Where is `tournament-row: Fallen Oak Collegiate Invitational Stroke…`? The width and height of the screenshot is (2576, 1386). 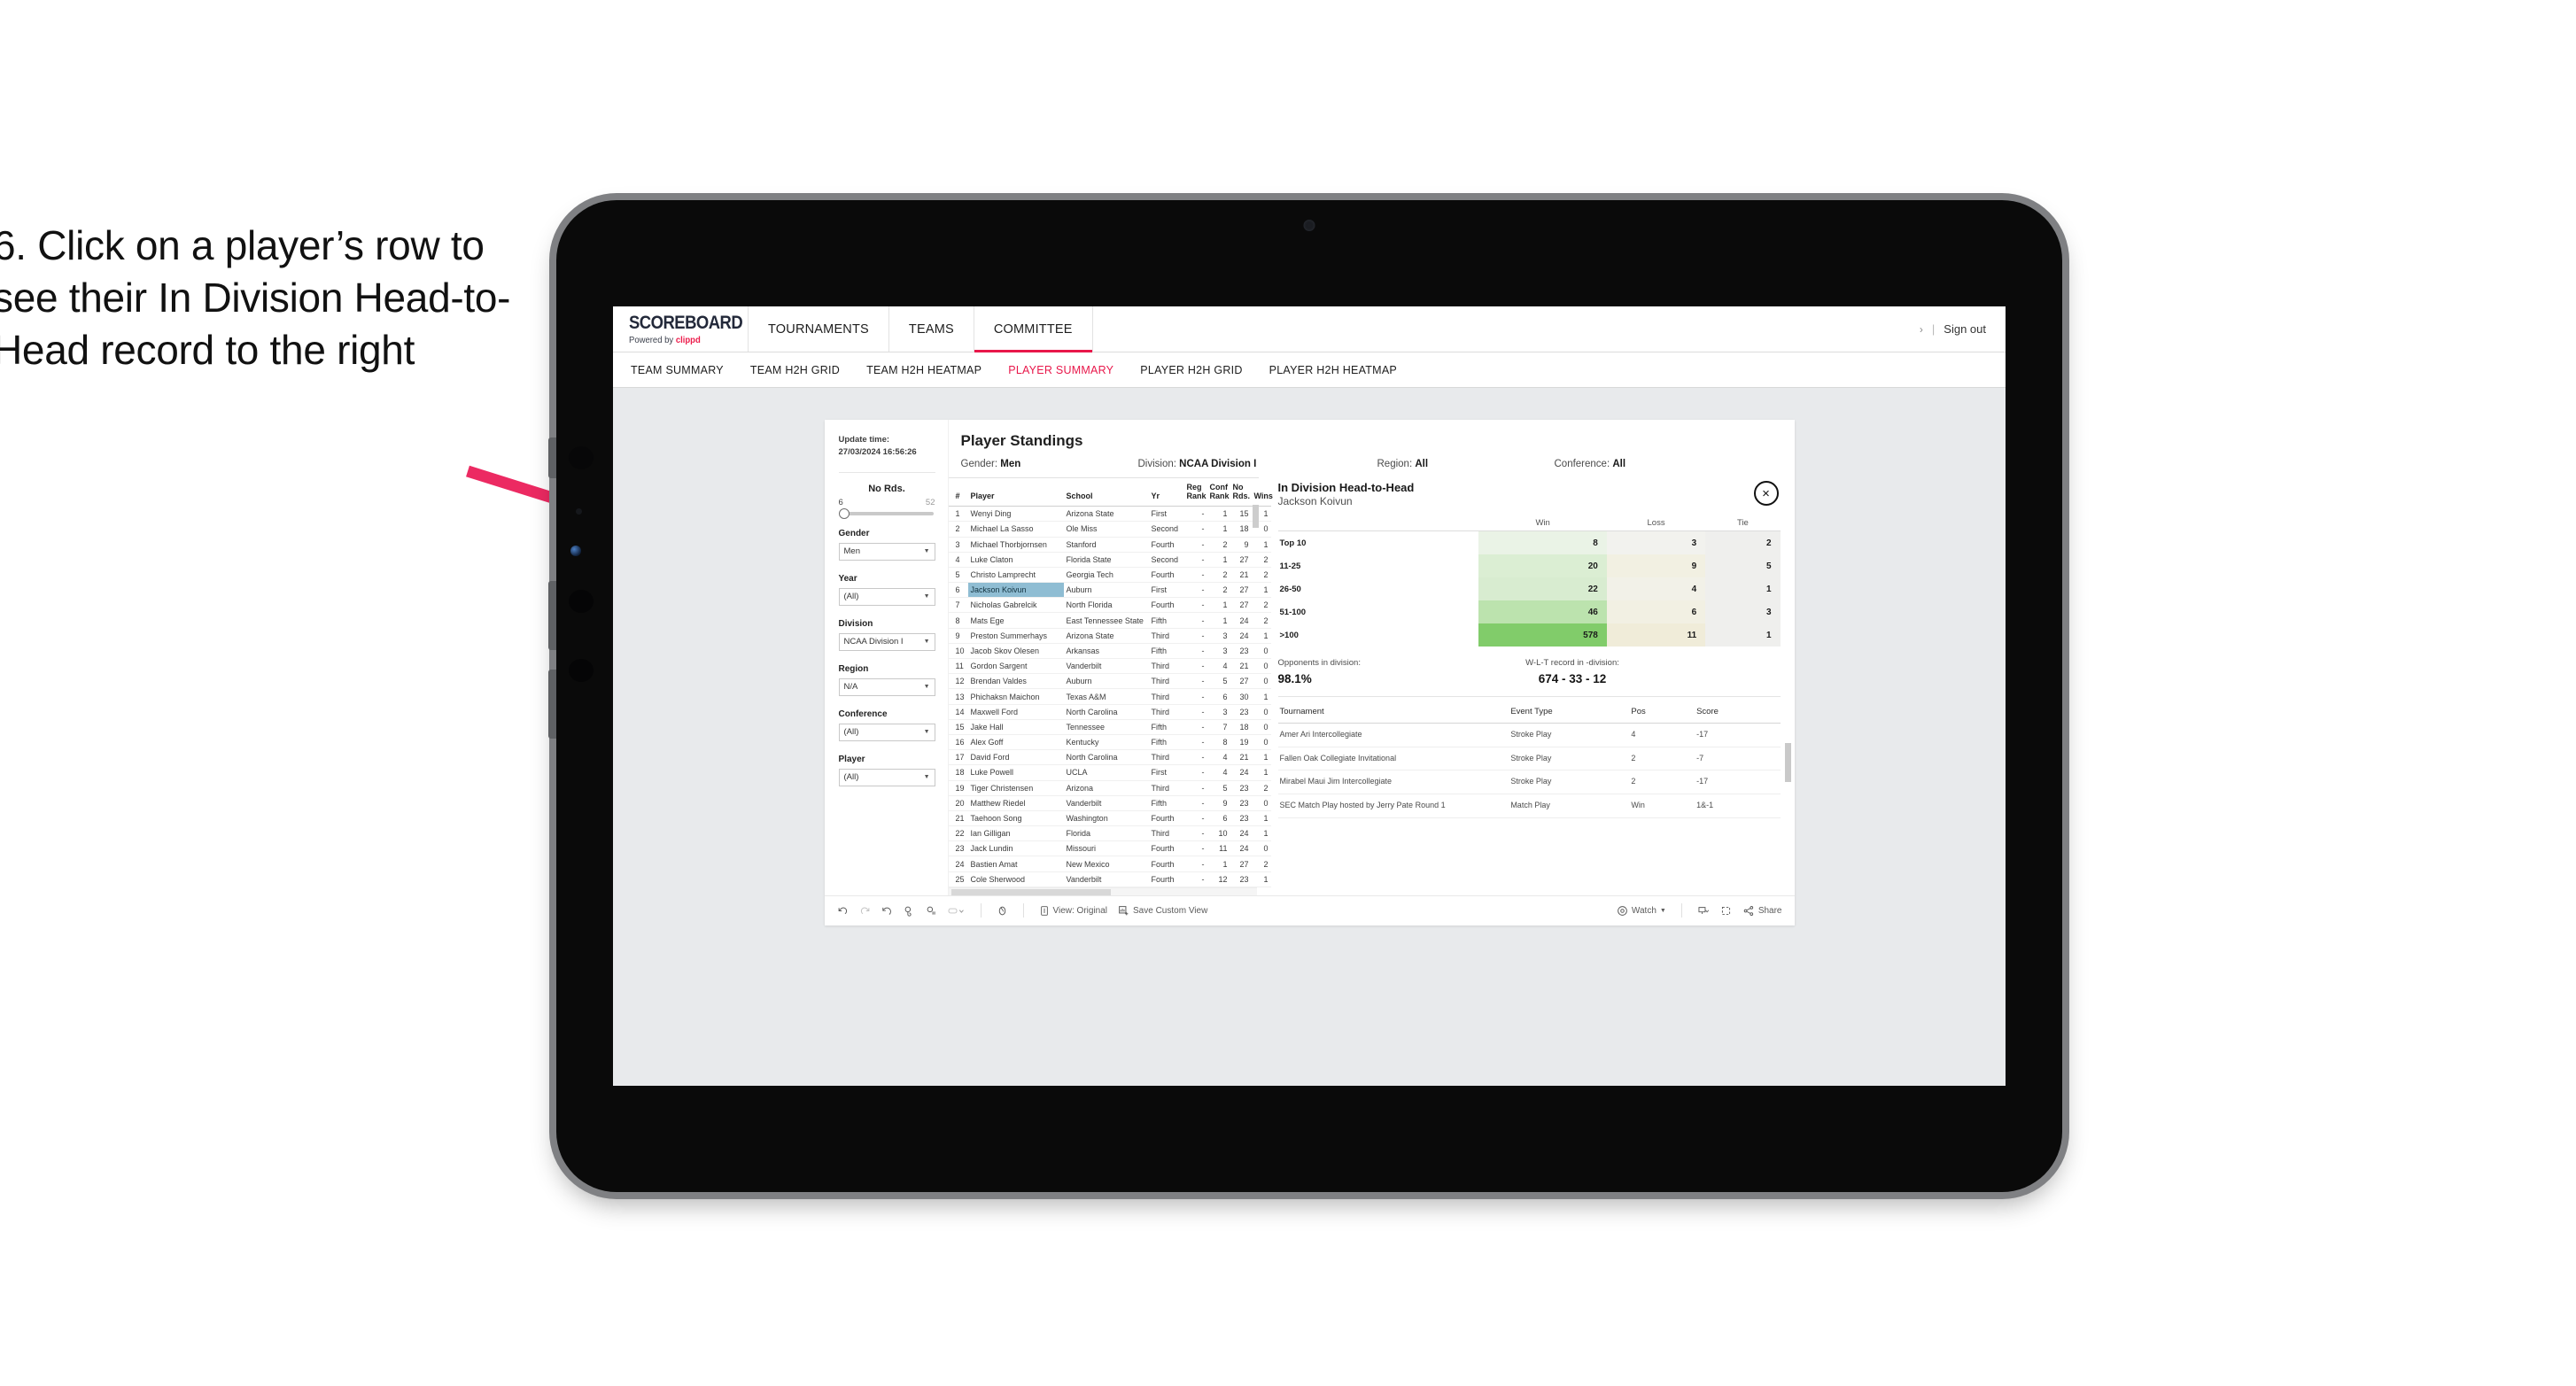 tournament-row: Fallen Oak Collegiate Invitational Stroke… is located at coordinates (1529, 759).